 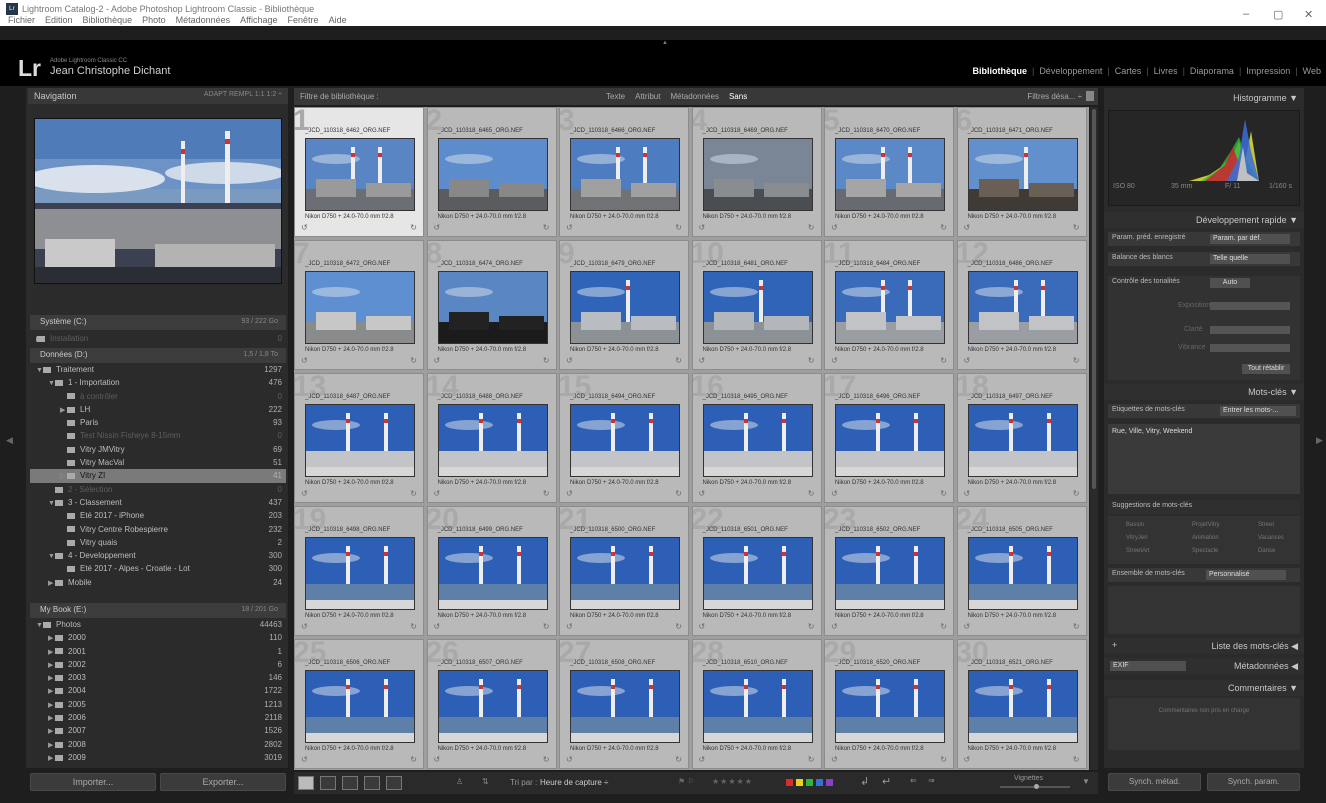 I want to click on keyword-suggestion: VitryJeri, so click(x=1137, y=538).